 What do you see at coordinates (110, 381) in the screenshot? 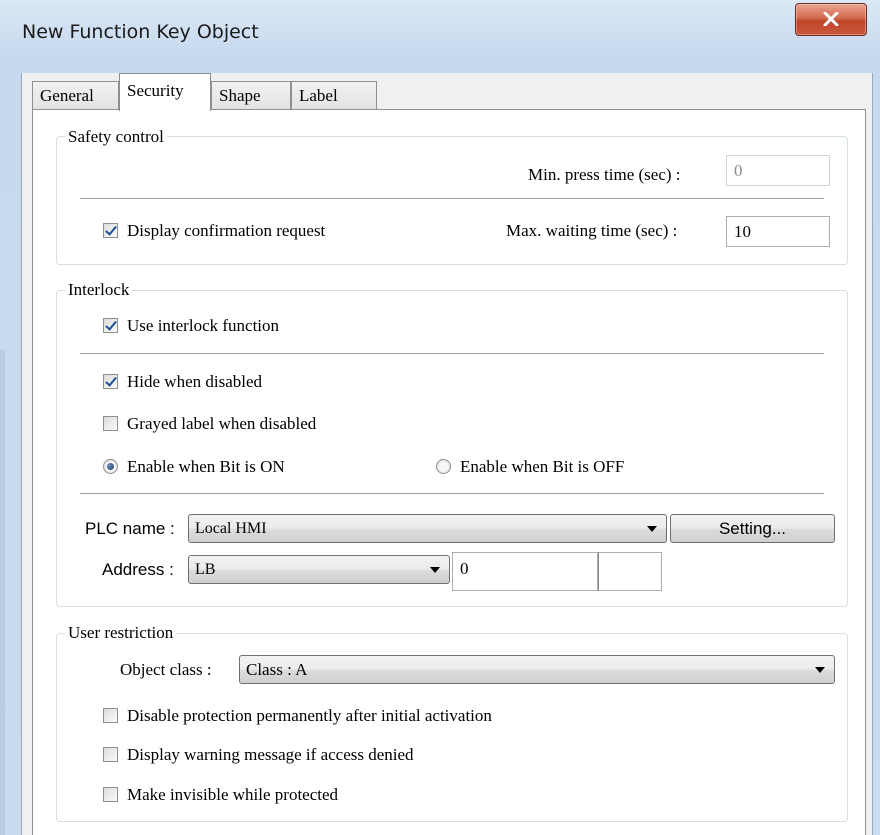
I see `hide-when-disabled-checkbox` at bounding box center [110, 381].